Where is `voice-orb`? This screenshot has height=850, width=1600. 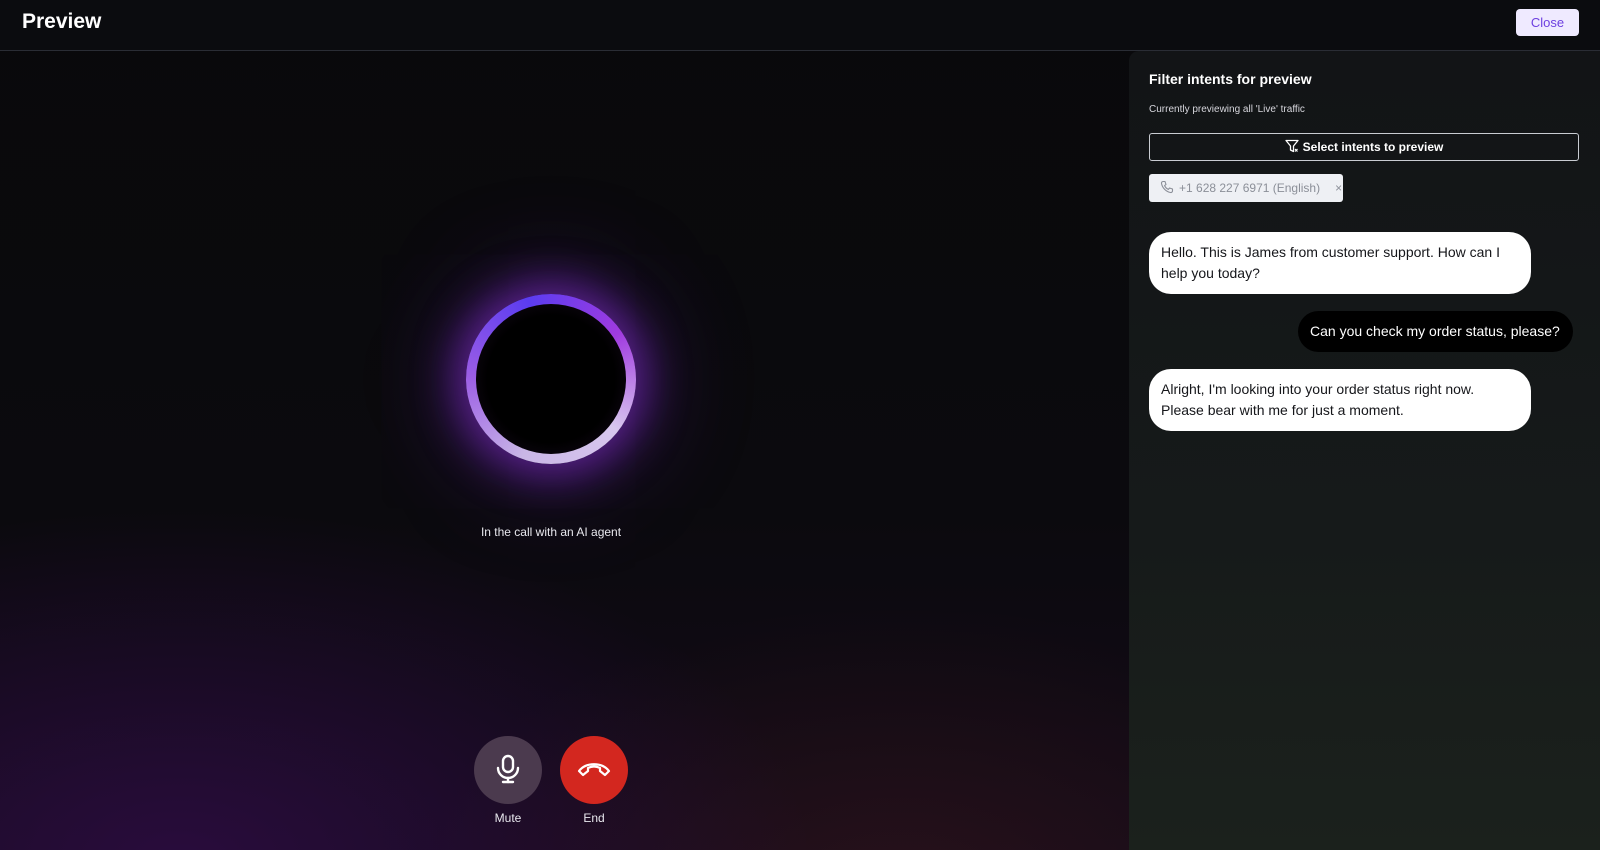 voice-orb is located at coordinates (551, 379).